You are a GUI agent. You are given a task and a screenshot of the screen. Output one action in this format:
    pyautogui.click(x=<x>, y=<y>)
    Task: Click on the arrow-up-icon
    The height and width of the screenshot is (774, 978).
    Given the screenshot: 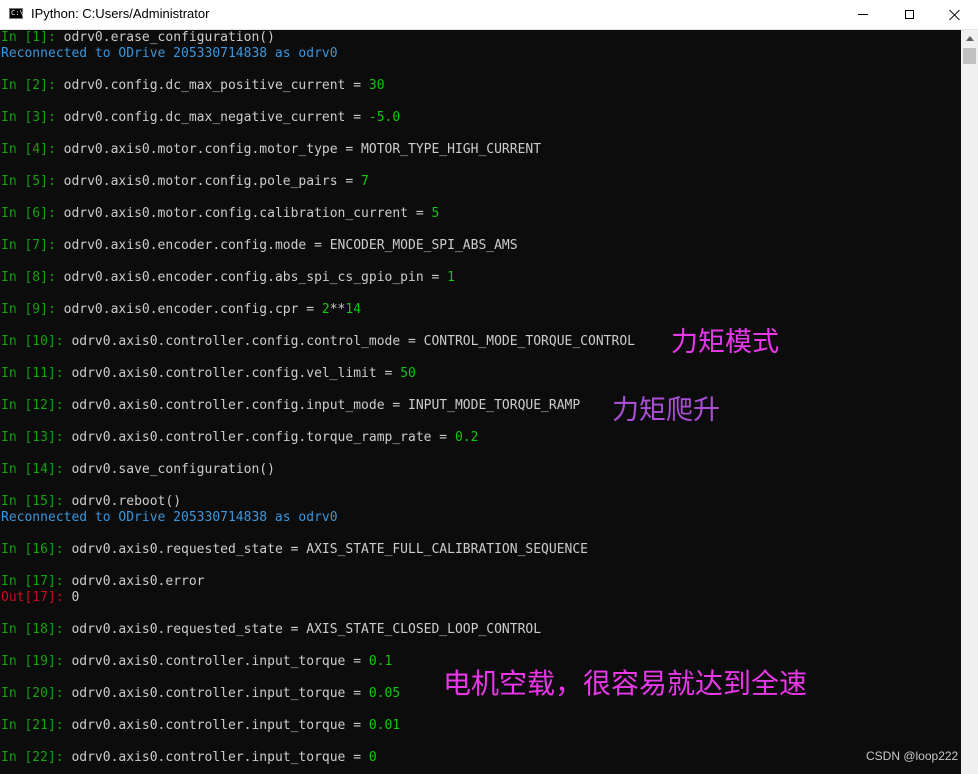 What is the action you would take?
    pyautogui.click(x=969, y=38)
    